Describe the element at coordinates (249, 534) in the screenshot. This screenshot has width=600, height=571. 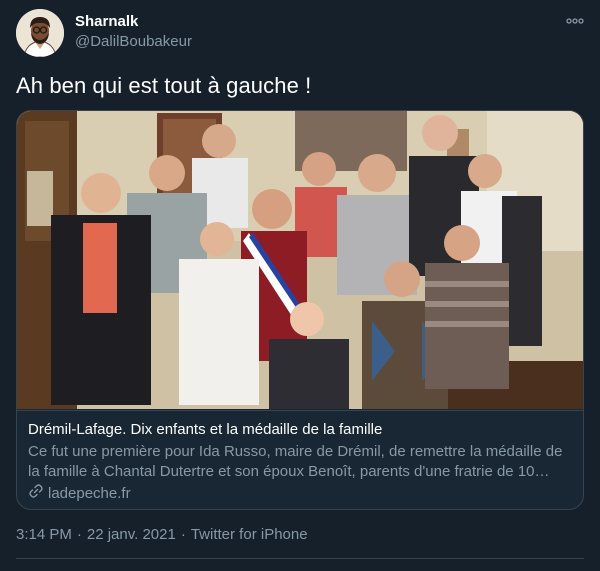
I see `tweet-source: Twitter for iPhone` at that location.